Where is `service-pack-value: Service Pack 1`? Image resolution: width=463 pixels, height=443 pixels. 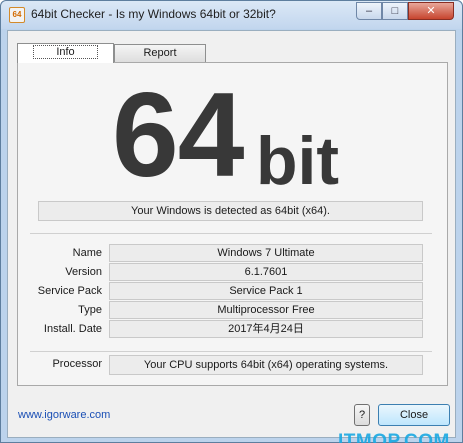 service-pack-value: Service Pack 1 is located at coordinates (266, 291).